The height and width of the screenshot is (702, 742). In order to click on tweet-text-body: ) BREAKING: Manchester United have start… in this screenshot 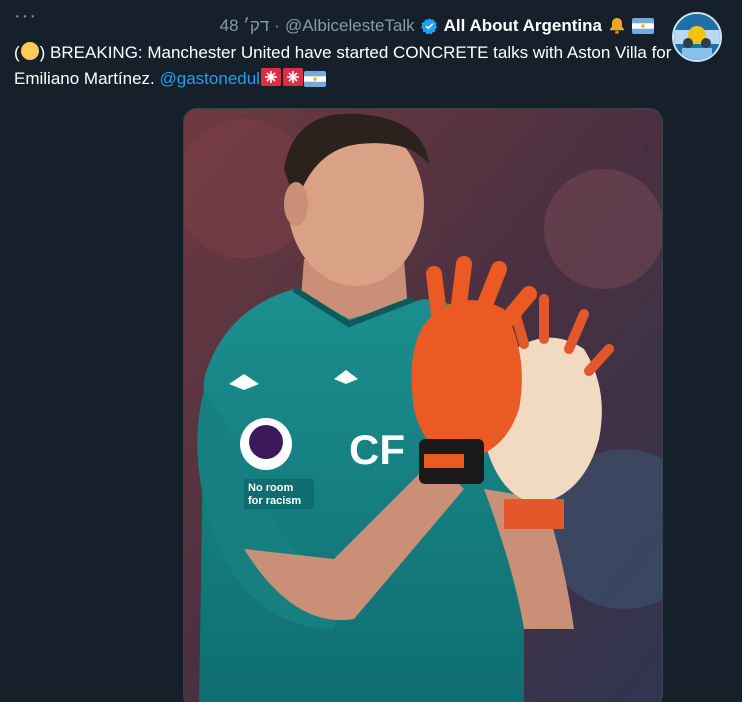, I will do `click(343, 65)`.